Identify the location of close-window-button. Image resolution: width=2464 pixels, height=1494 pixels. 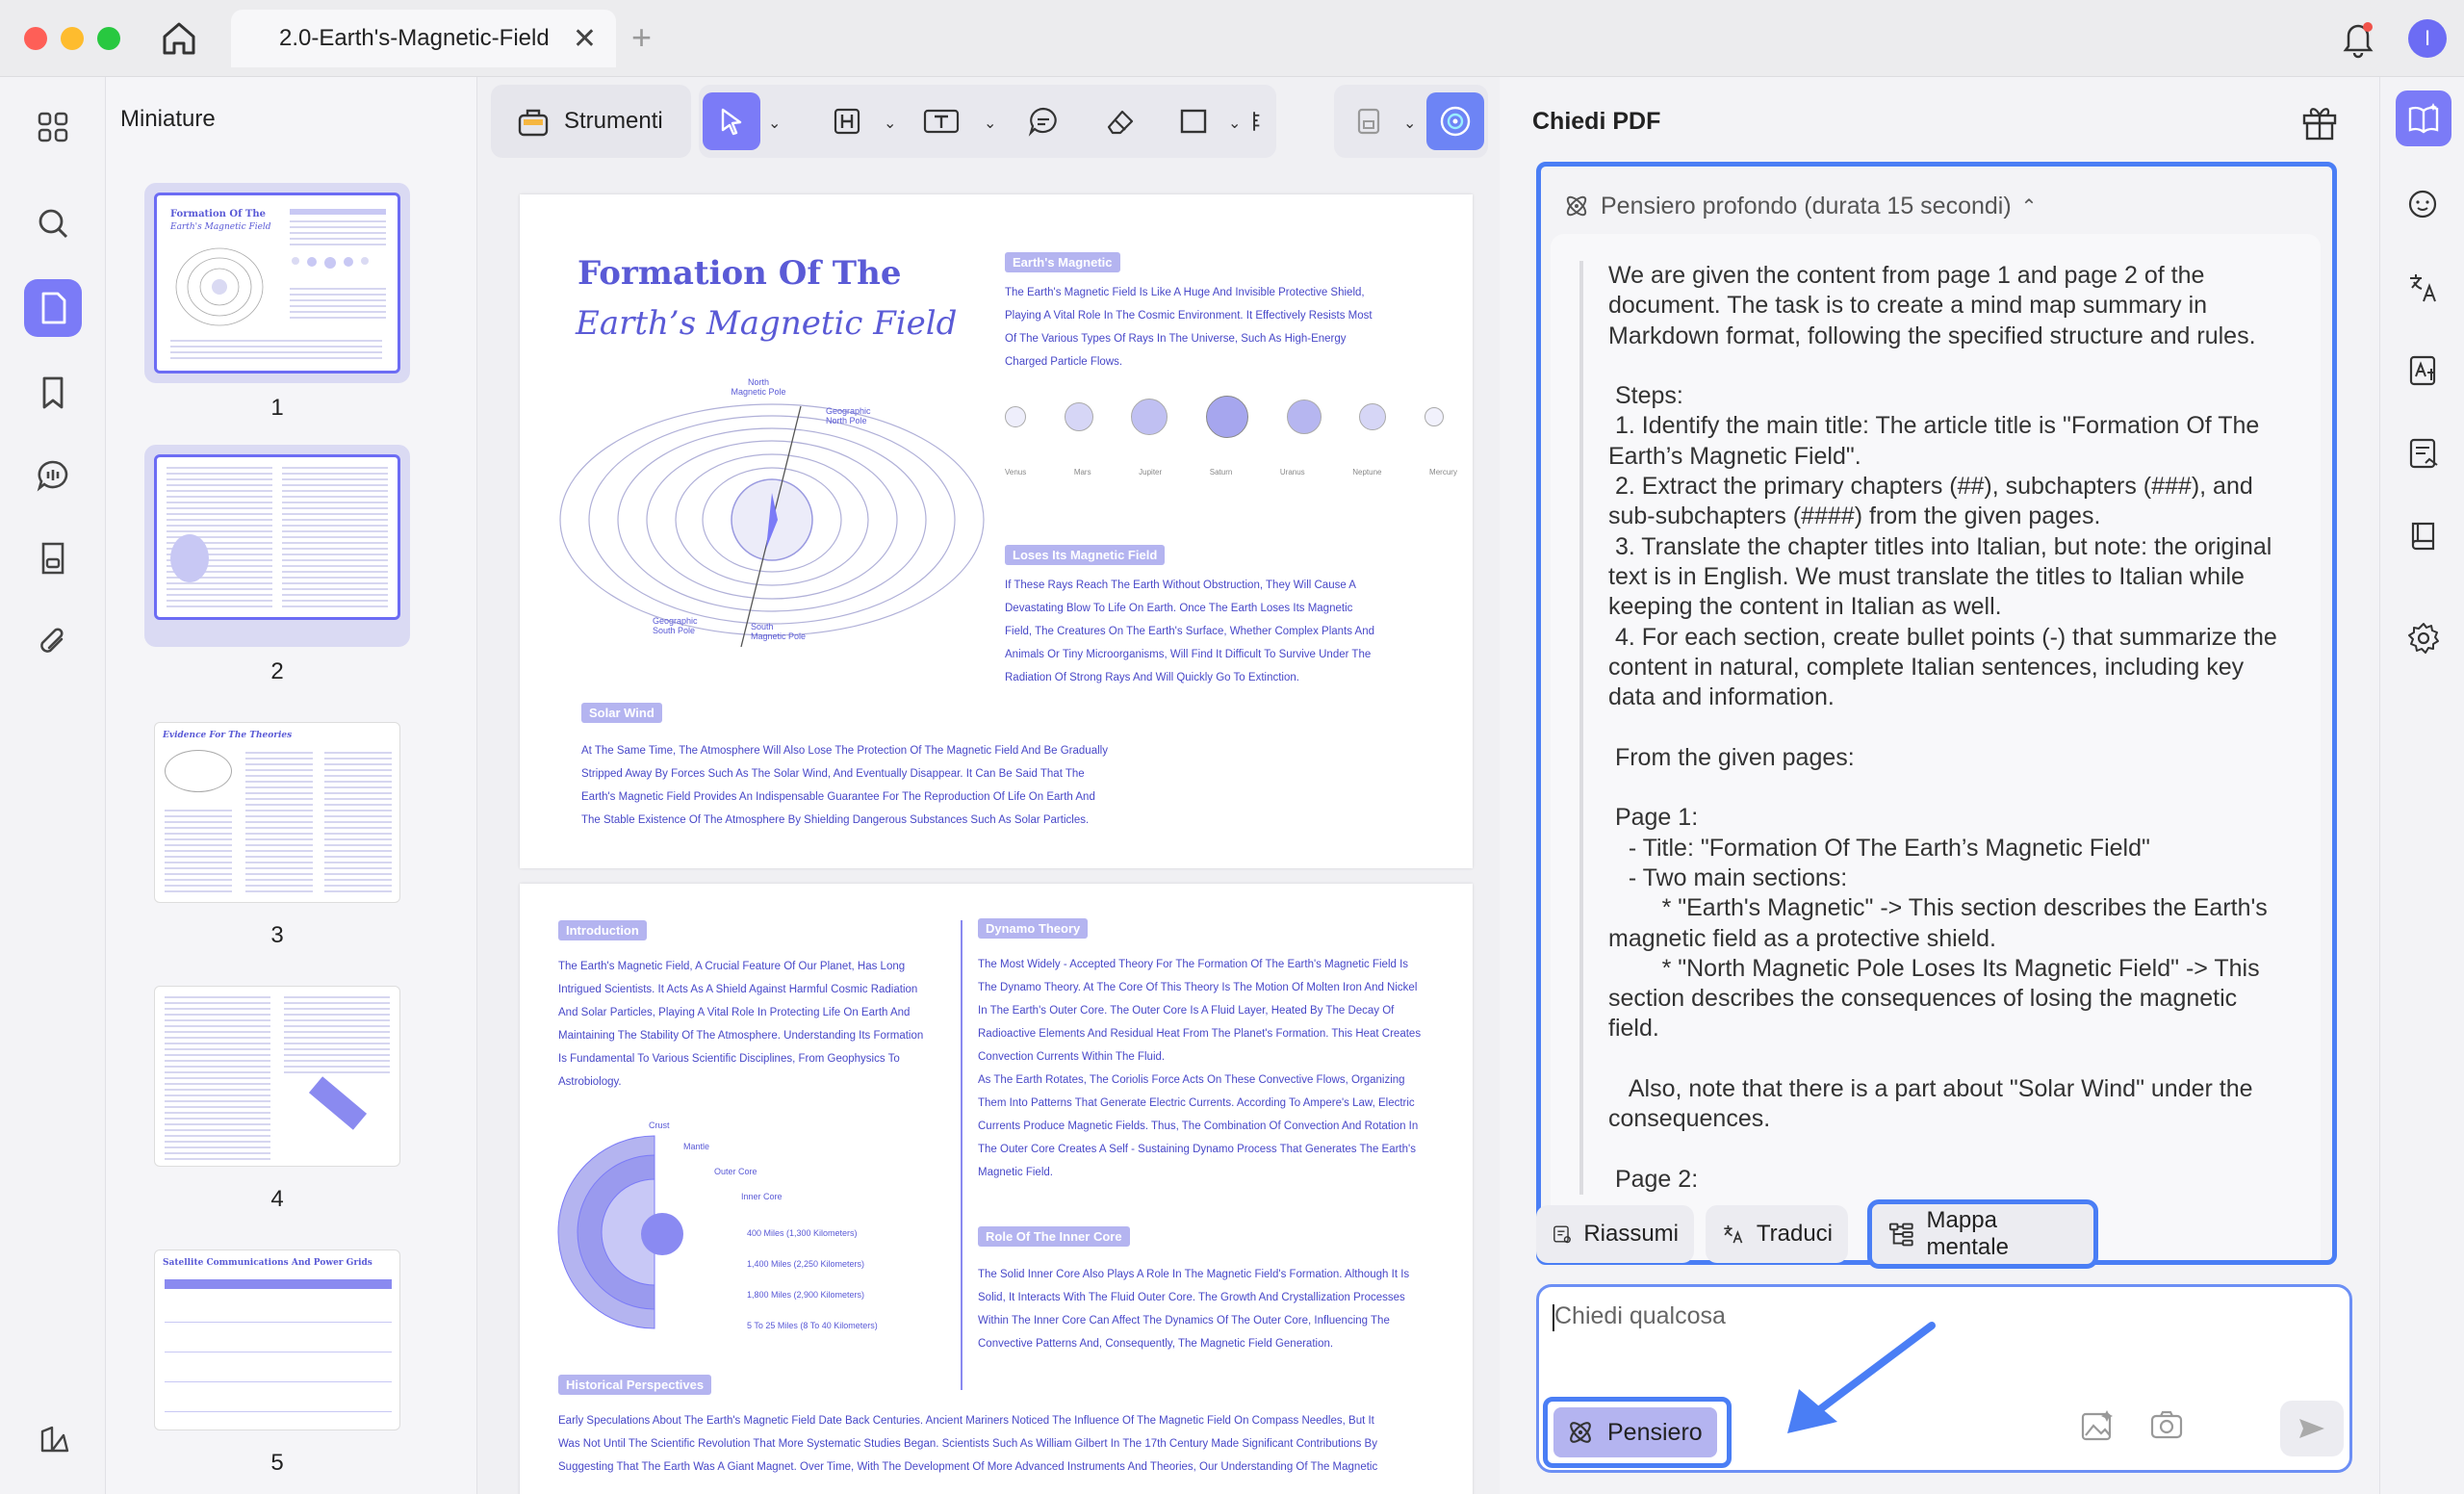
(35, 38).